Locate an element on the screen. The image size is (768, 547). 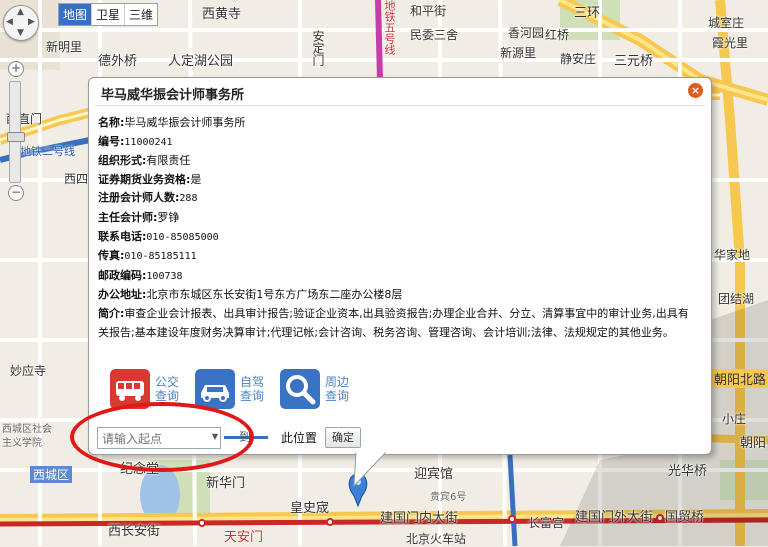
popup-pointer is located at coordinates (370, 470).